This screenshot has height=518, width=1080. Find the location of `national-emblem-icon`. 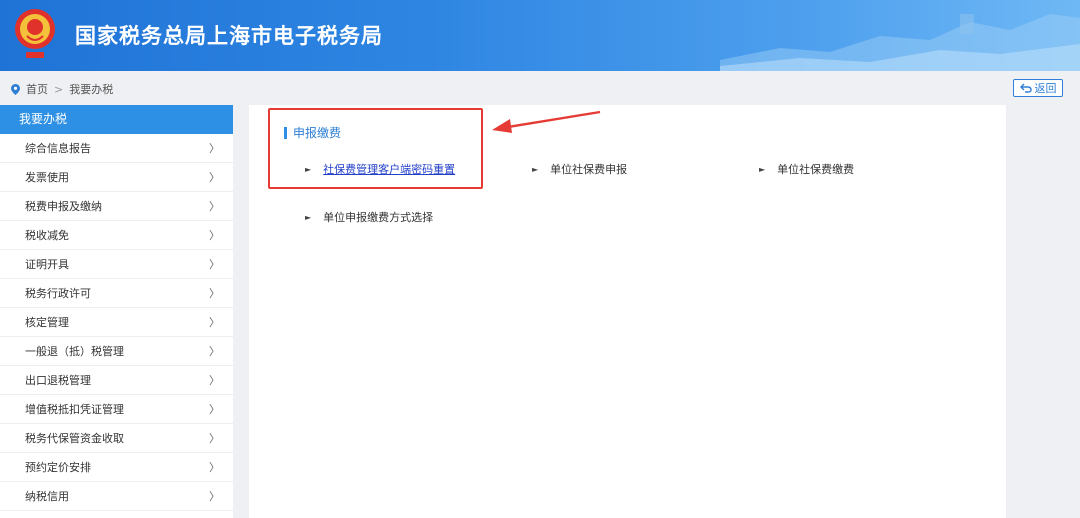

national-emblem-icon is located at coordinates (35, 33).